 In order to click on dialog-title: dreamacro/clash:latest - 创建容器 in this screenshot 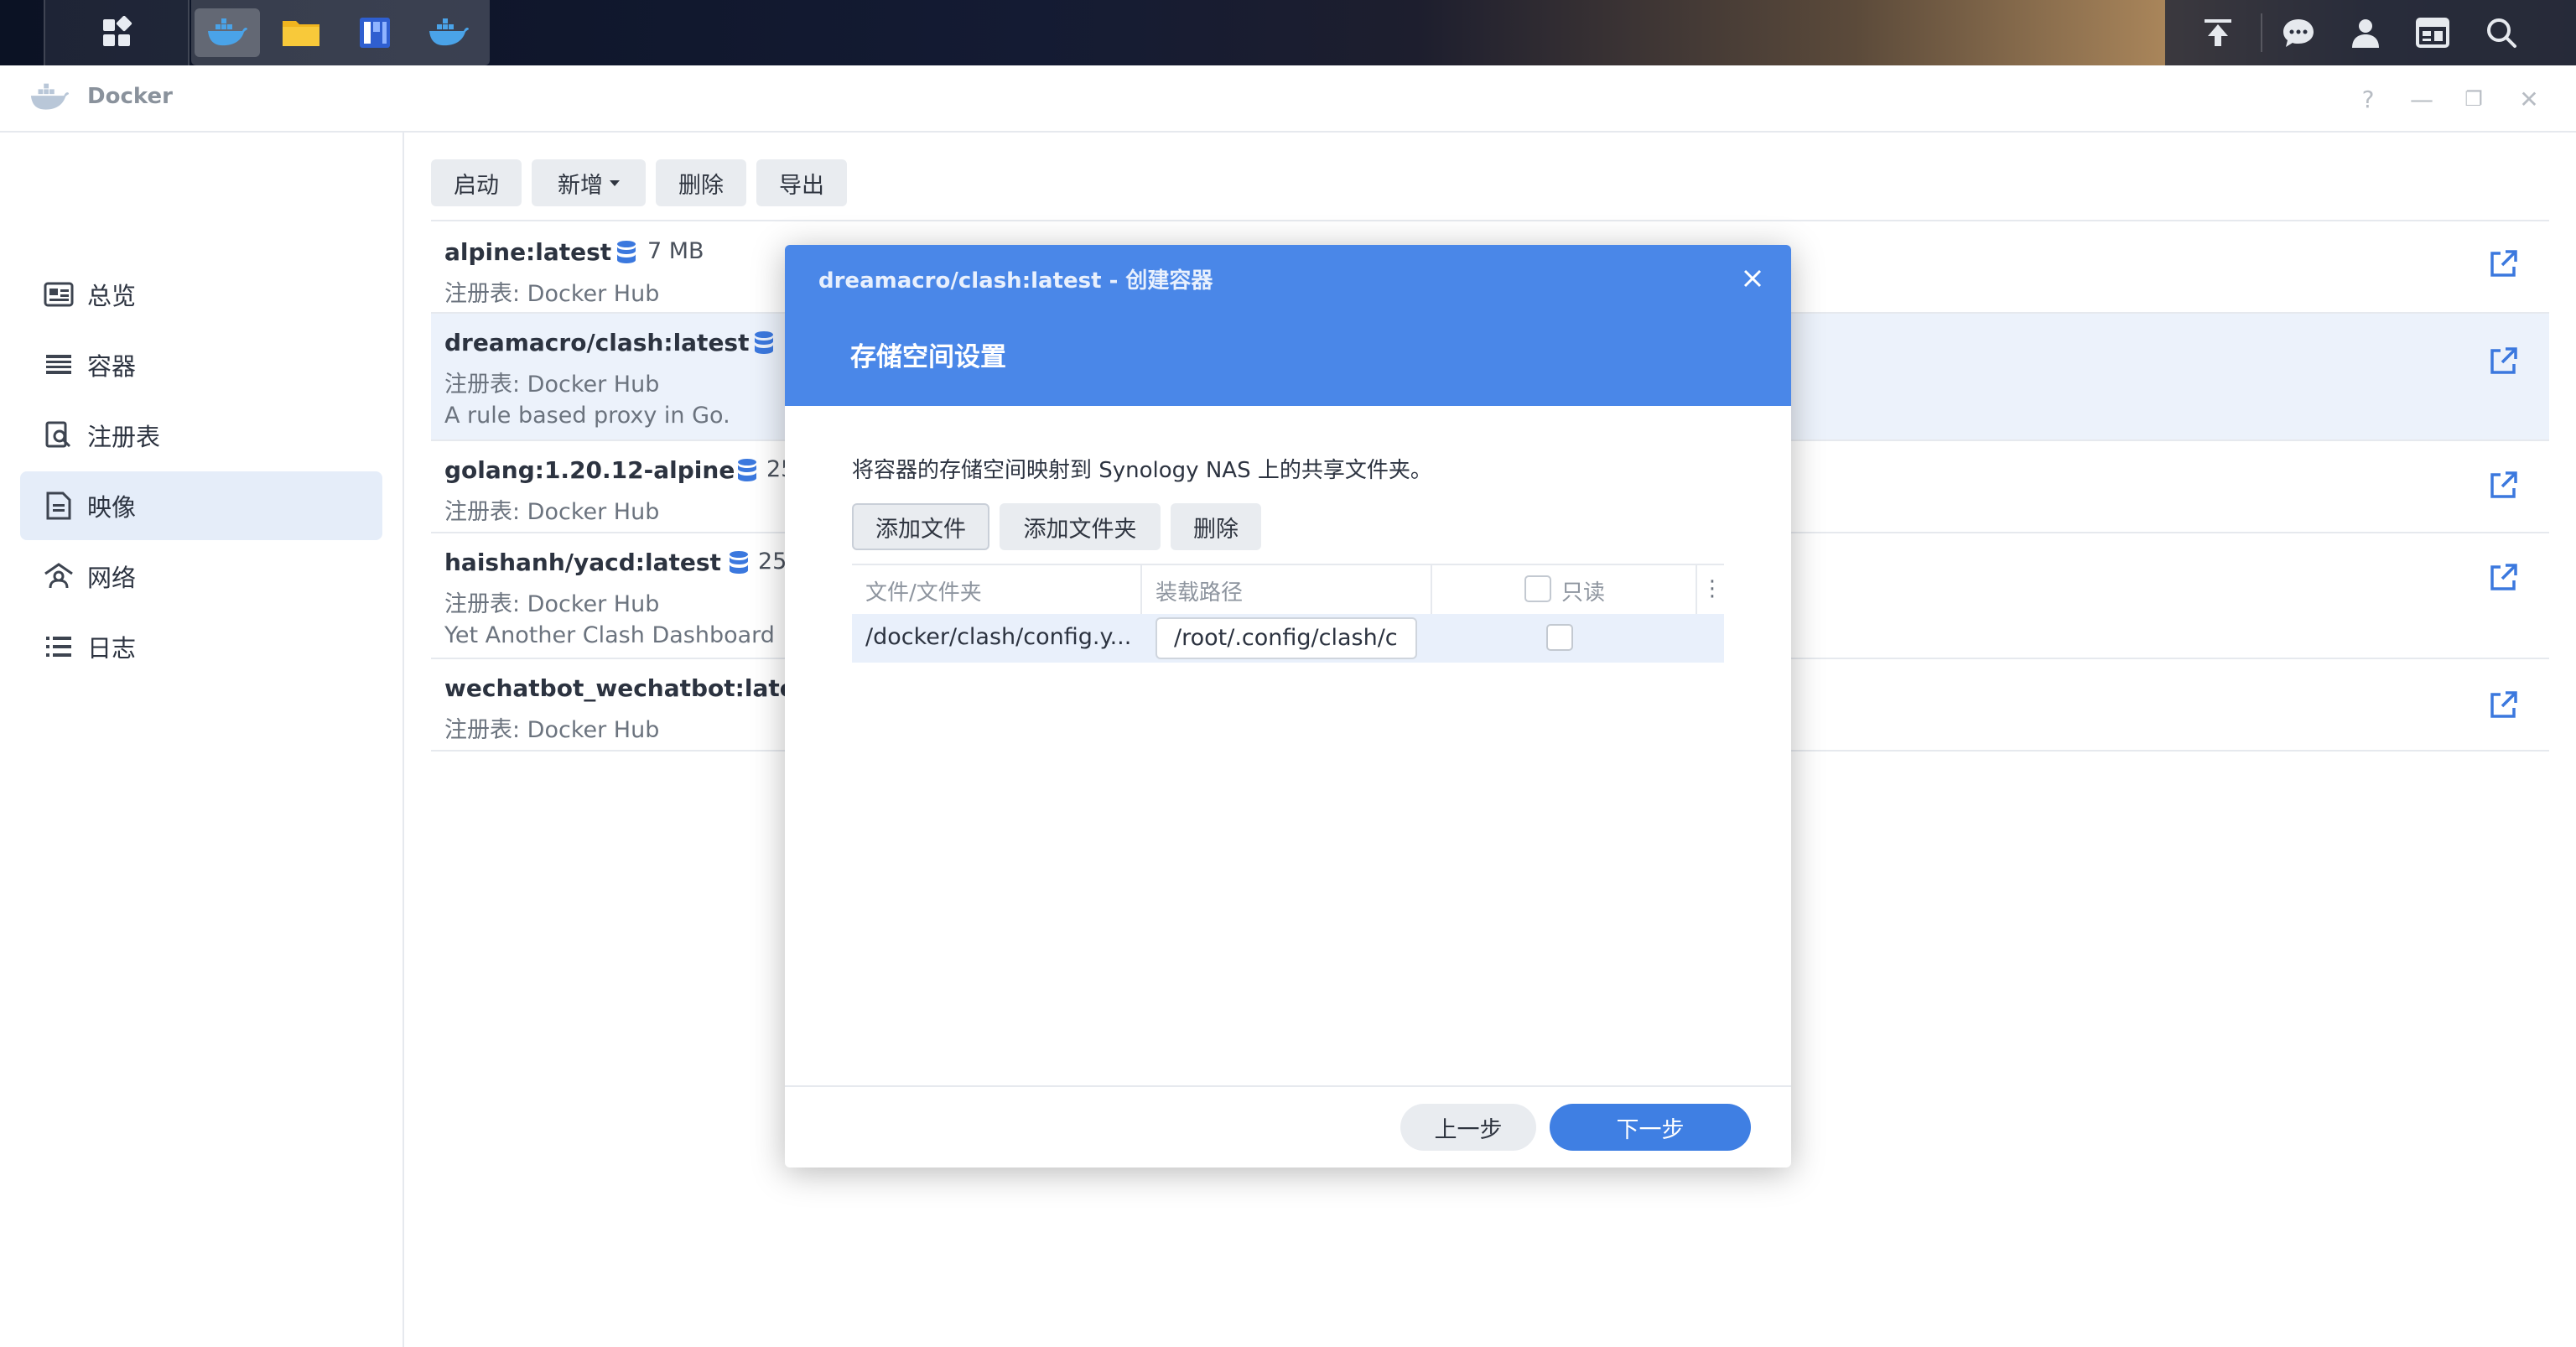, I will do `click(1015, 281)`.